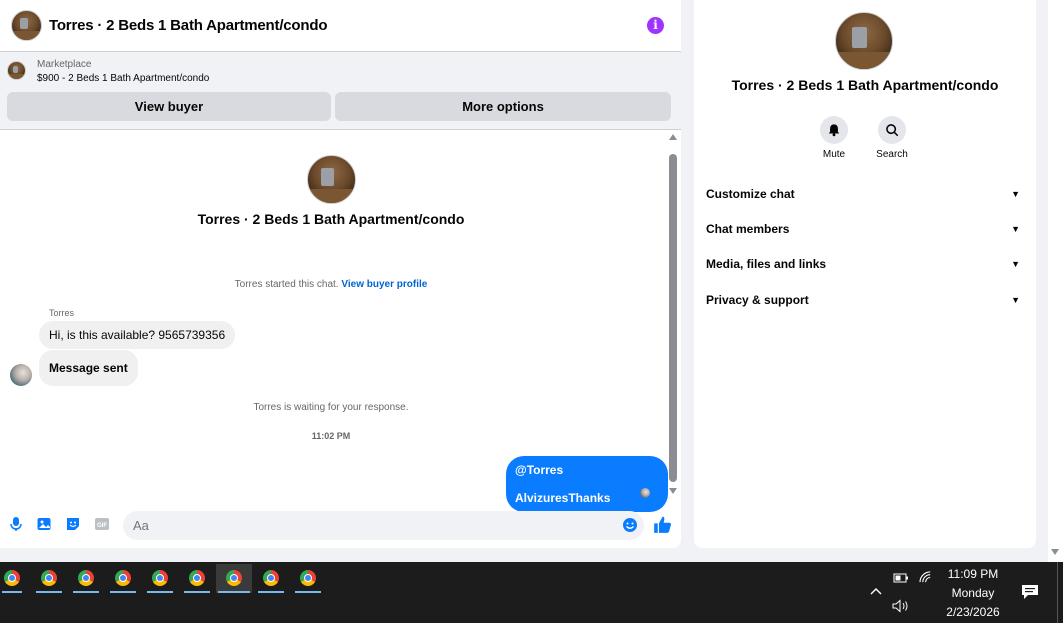 Image resolution: width=1063 pixels, height=623 pixels. I want to click on sticker-icon, so click(73, 524).